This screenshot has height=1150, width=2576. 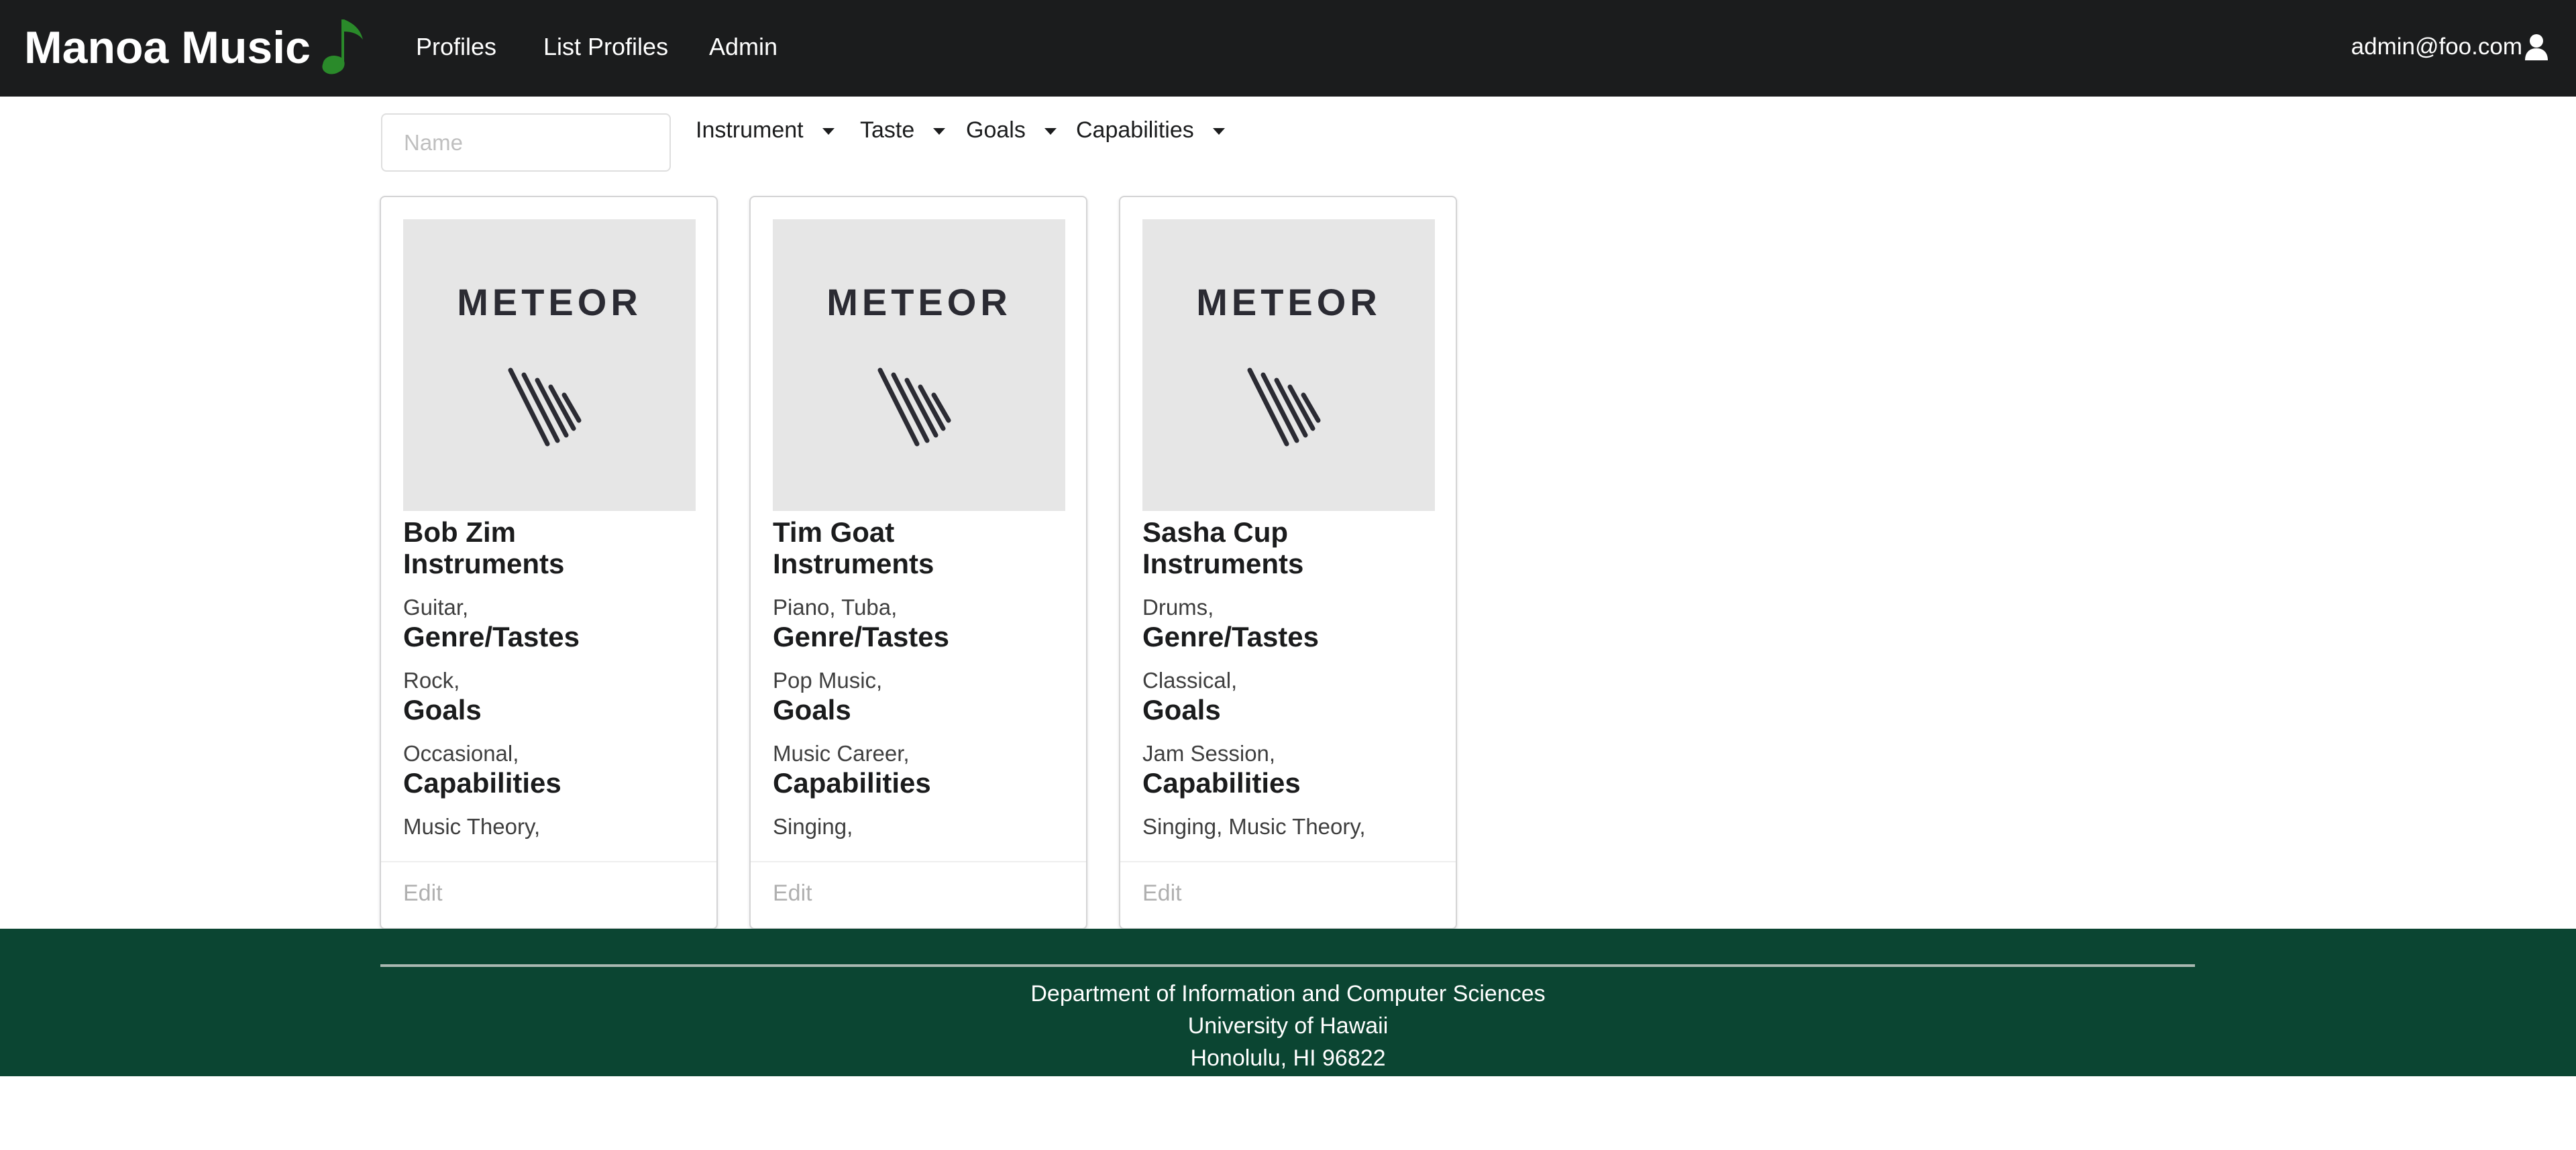 I want to click on capabilities-dropdown-label: Capabilities, so click(x=1135, y=130).